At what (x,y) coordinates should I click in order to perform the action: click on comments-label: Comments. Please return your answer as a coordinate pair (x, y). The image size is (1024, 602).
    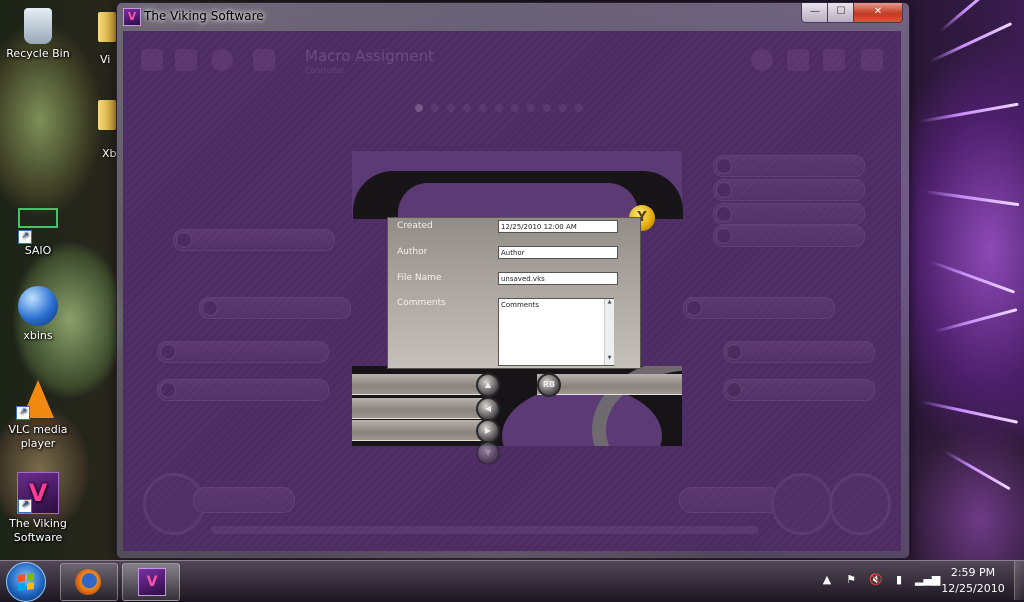
    Looking at the image, I should click on (421, 303).